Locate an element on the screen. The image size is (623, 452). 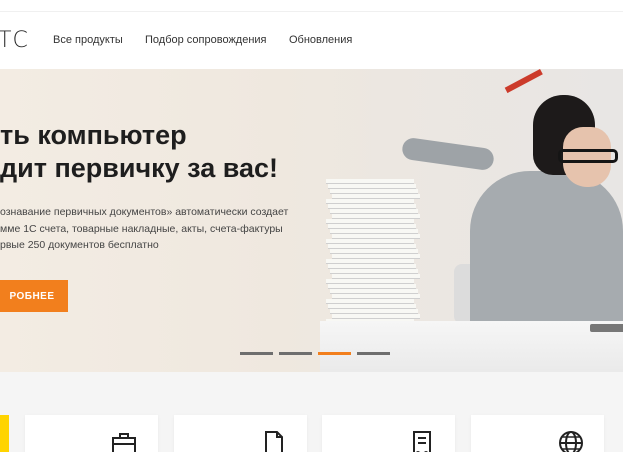
top-strip is located at coordinates (311, 6).